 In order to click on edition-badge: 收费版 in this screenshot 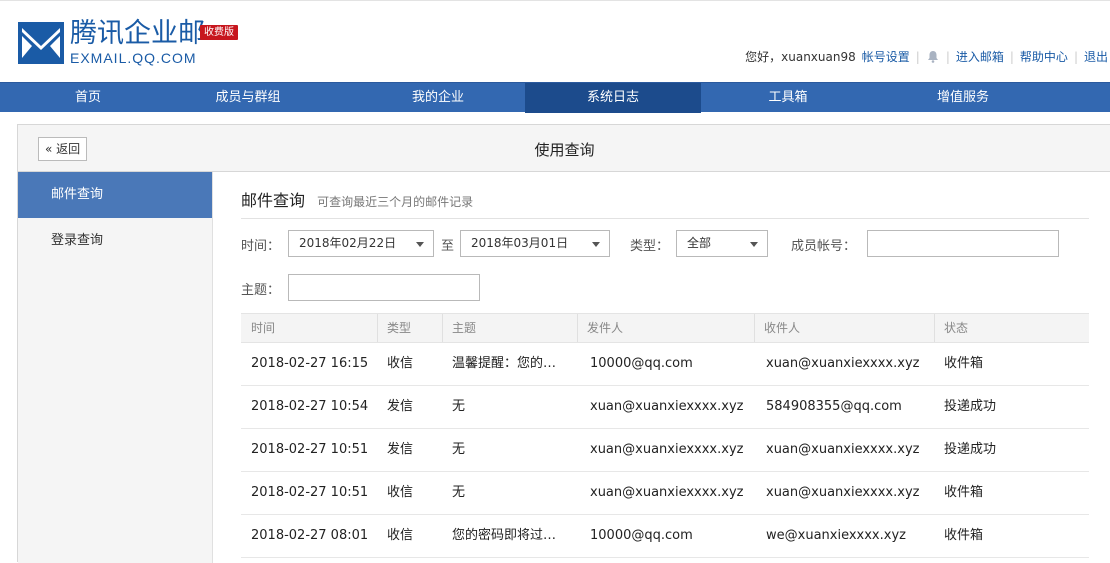, I will do `click(219, 32)`.